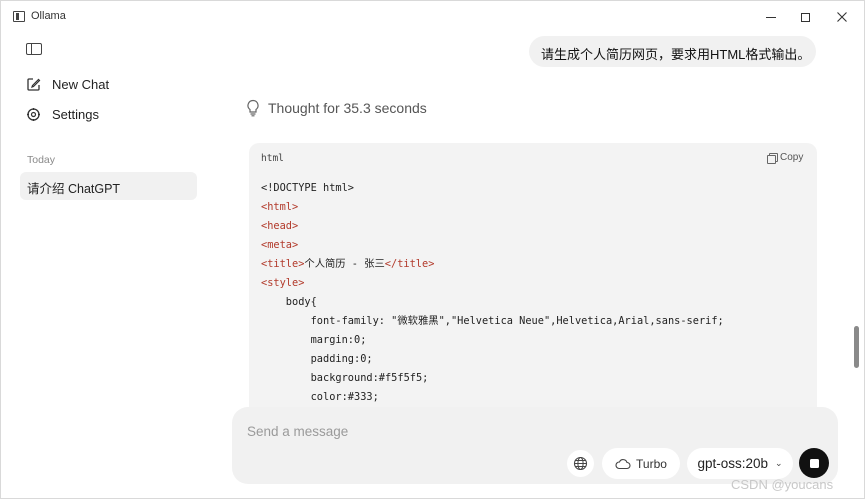 The height and width of the screenshot is (499, 865). I want to click on new-chat-button: New Chat, so click(67, 84).